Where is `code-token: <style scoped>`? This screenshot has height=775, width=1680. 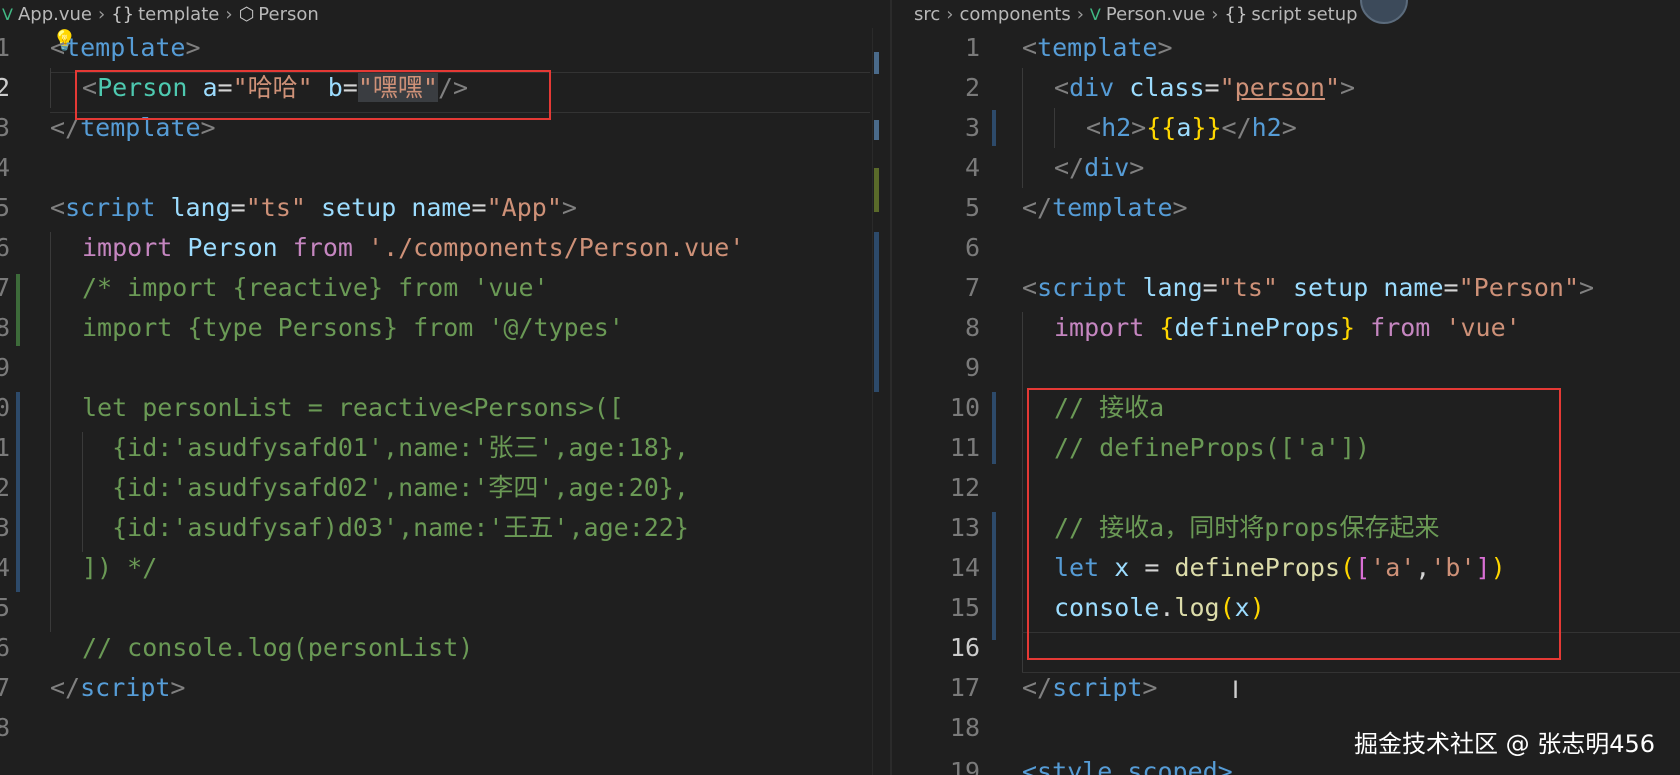 code-token: <style scoped> is located at coordinates (1127, 766).